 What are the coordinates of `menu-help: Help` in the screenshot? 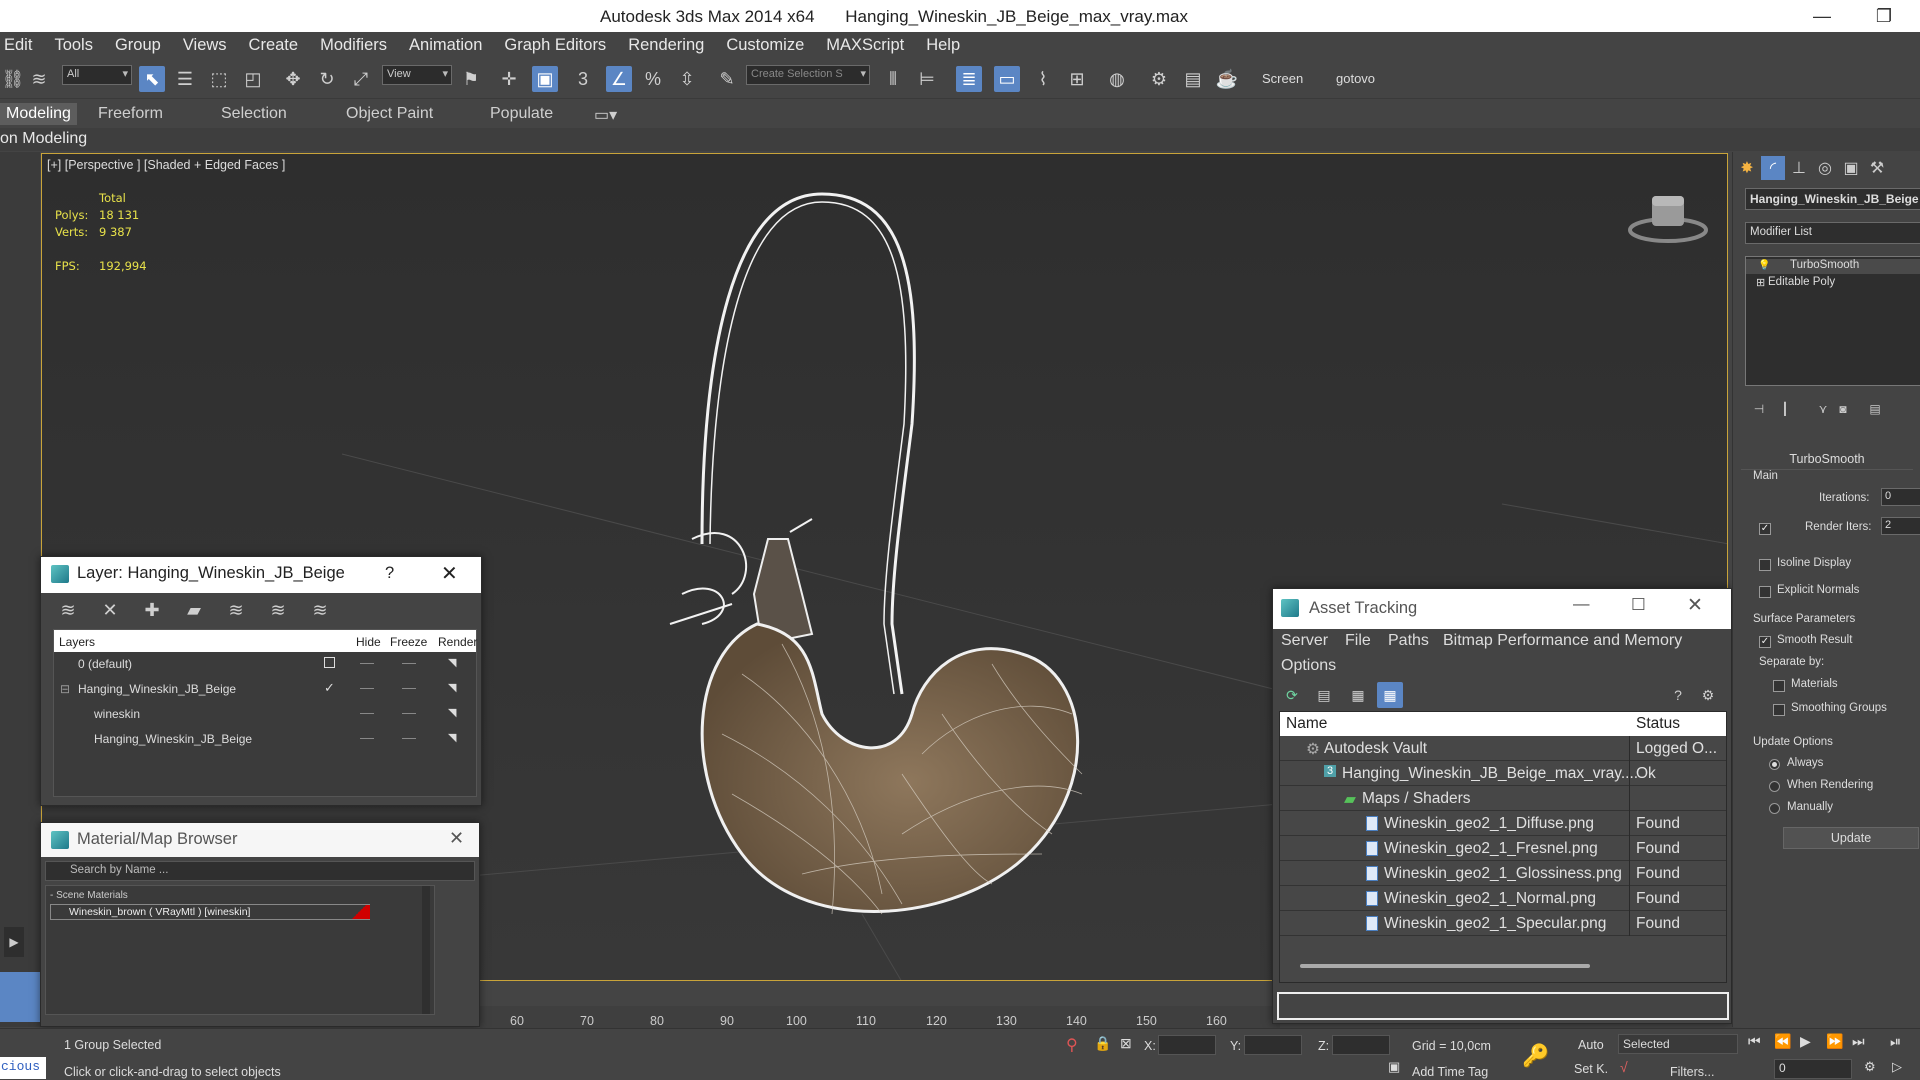 It's located at (943, 45).